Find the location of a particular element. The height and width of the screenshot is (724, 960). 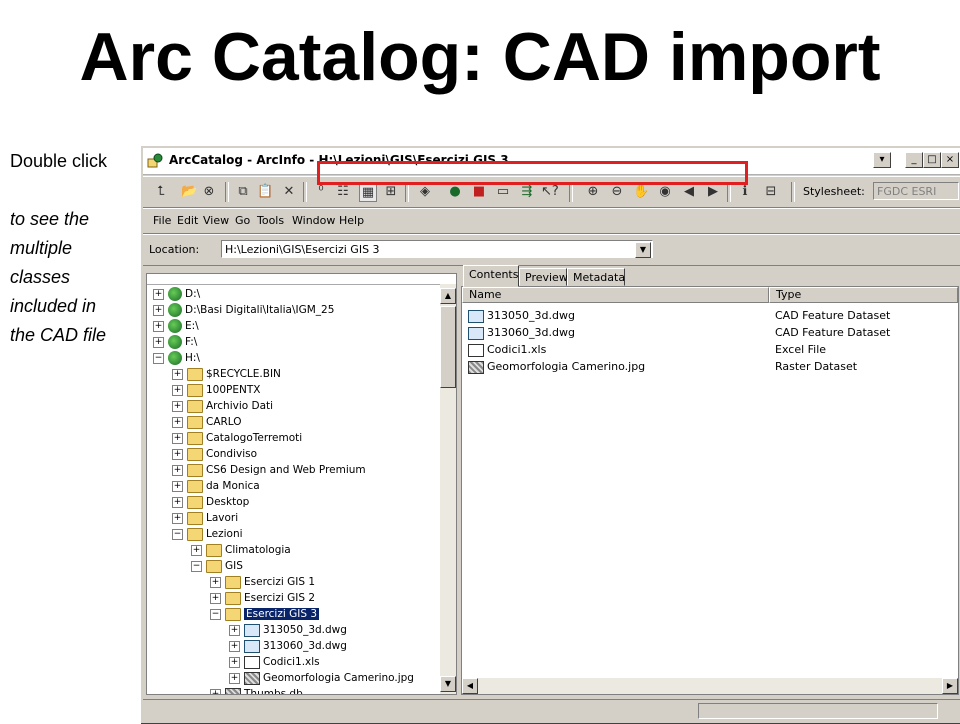

up-one-level-icon: ⮤ is located at coordinates (161, 192).